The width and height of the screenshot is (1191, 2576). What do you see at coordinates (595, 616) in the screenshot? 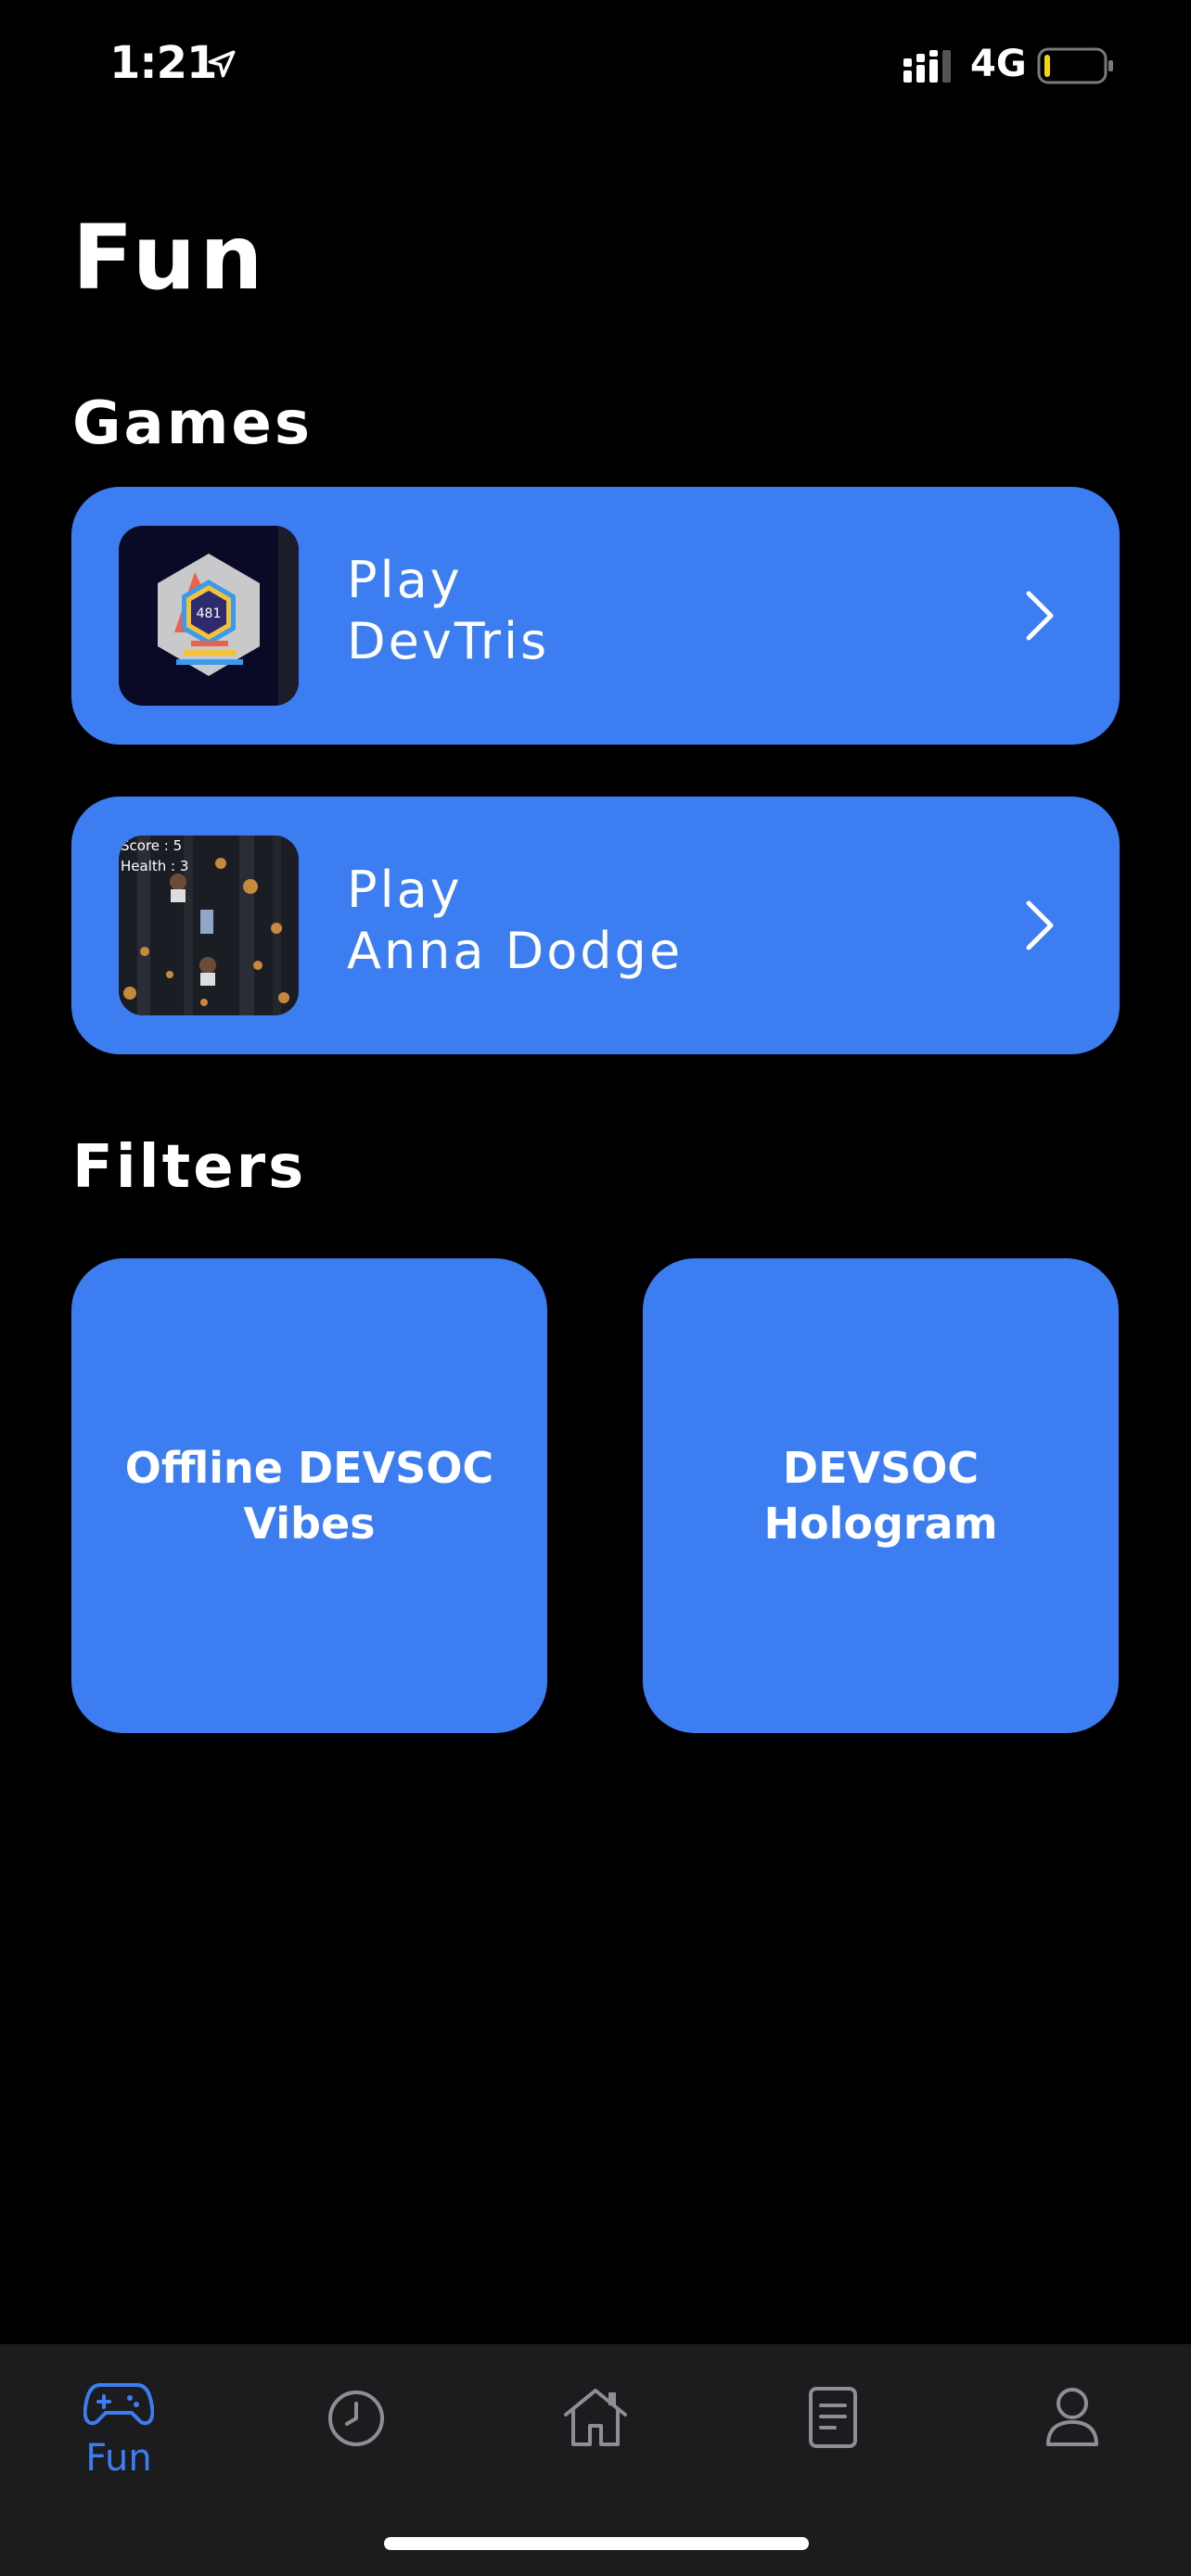
I see `game-card-devtris: 481 Play DevTris` at bounding box center [595, 616].